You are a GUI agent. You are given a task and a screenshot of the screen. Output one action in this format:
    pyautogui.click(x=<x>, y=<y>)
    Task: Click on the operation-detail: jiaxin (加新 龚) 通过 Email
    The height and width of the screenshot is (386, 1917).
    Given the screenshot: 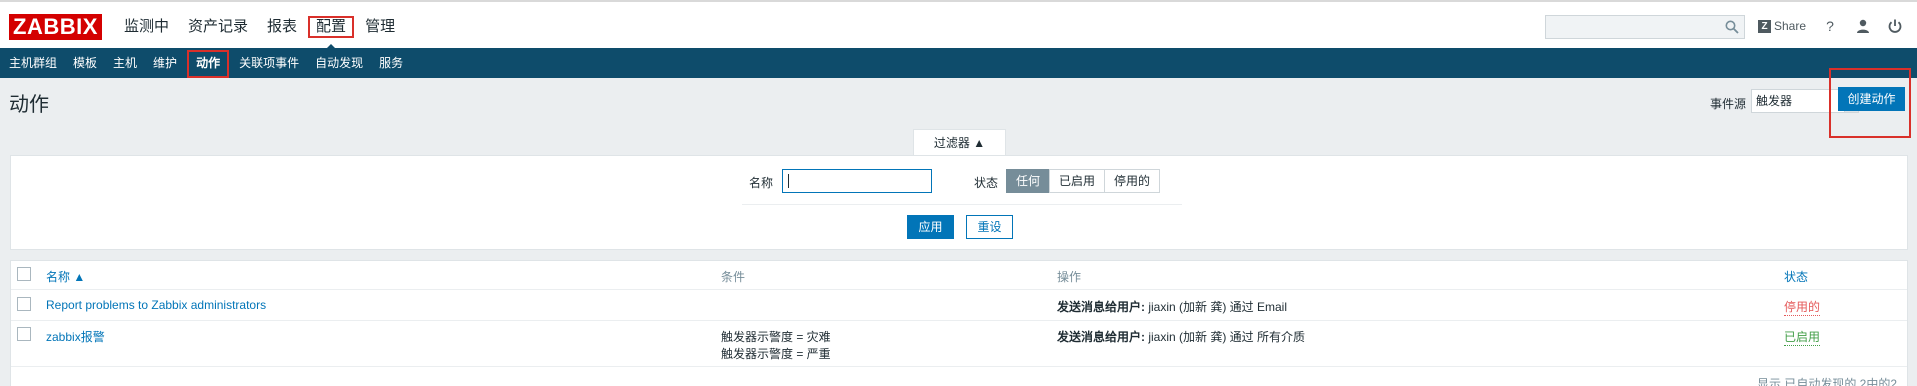 What is the action you would take?
    pyautogui.click(x=1216, y=307)
    